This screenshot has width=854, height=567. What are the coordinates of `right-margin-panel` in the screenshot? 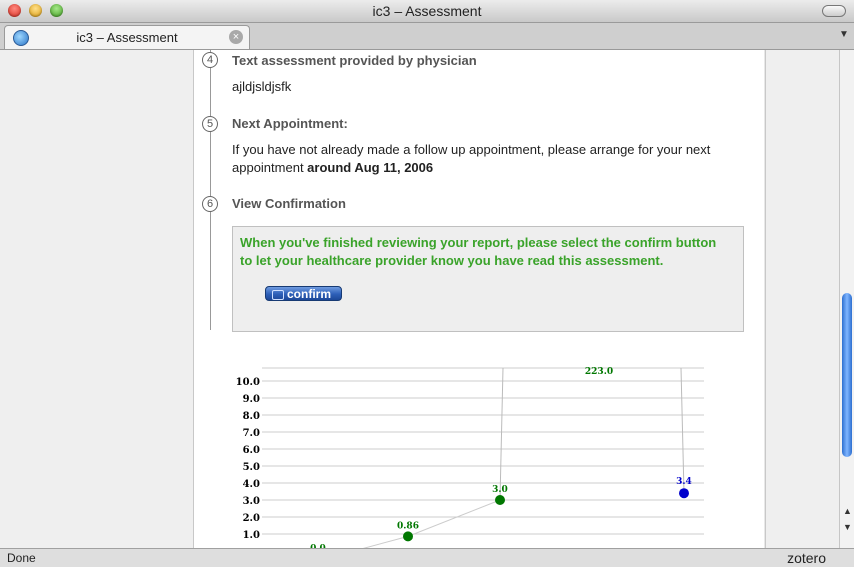 It's located at (802, 299).